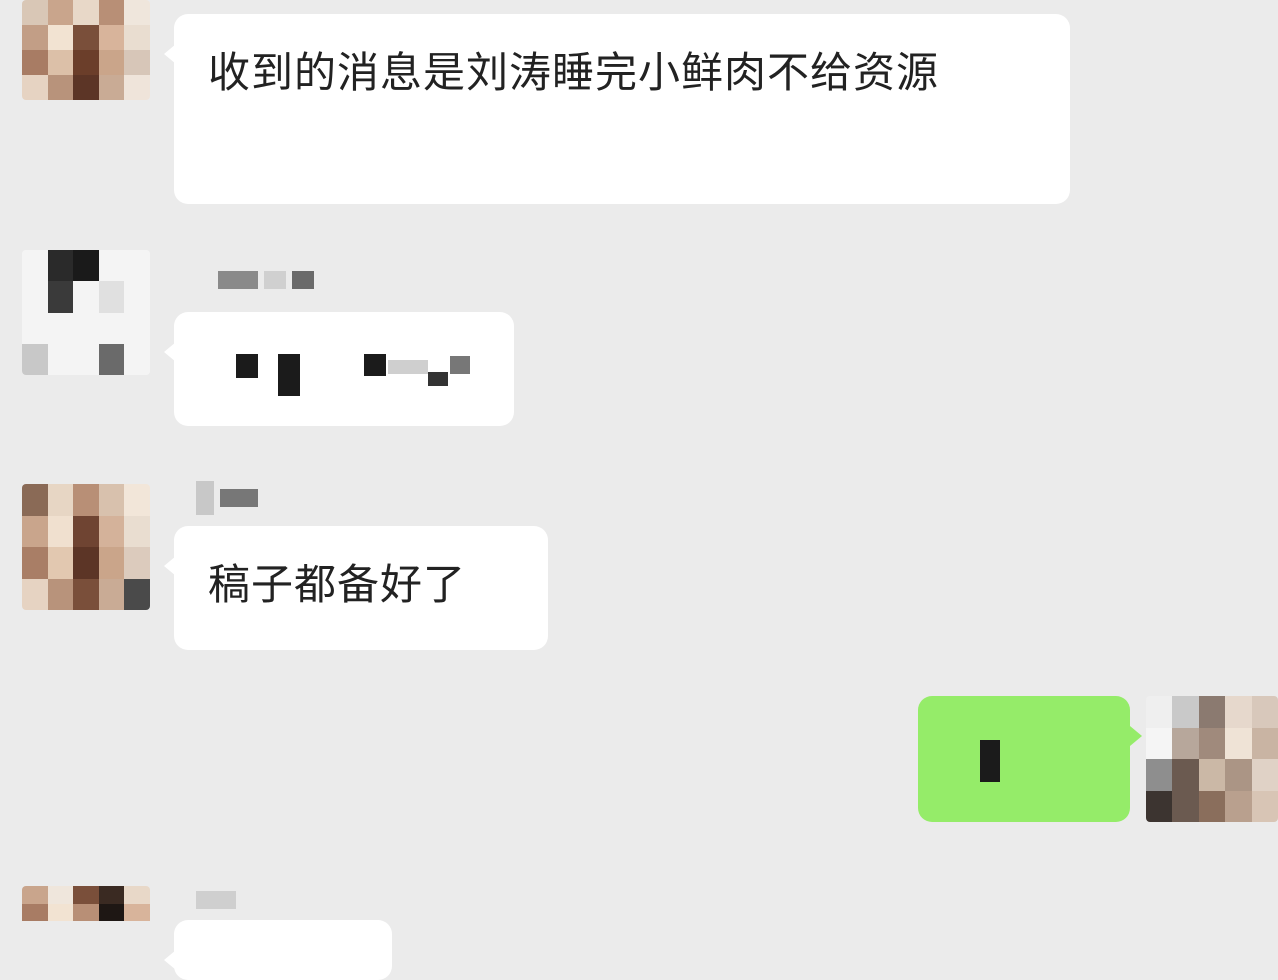 Image resolution: width=1278 pixels, height=980 pixels. What do you see at coordinates (617, 109) in the screenshot?
I see `message-bubble-incoming: 收到的消息是刘涛睡完小鲜肉不给资源` at bounding box center [617, 109].